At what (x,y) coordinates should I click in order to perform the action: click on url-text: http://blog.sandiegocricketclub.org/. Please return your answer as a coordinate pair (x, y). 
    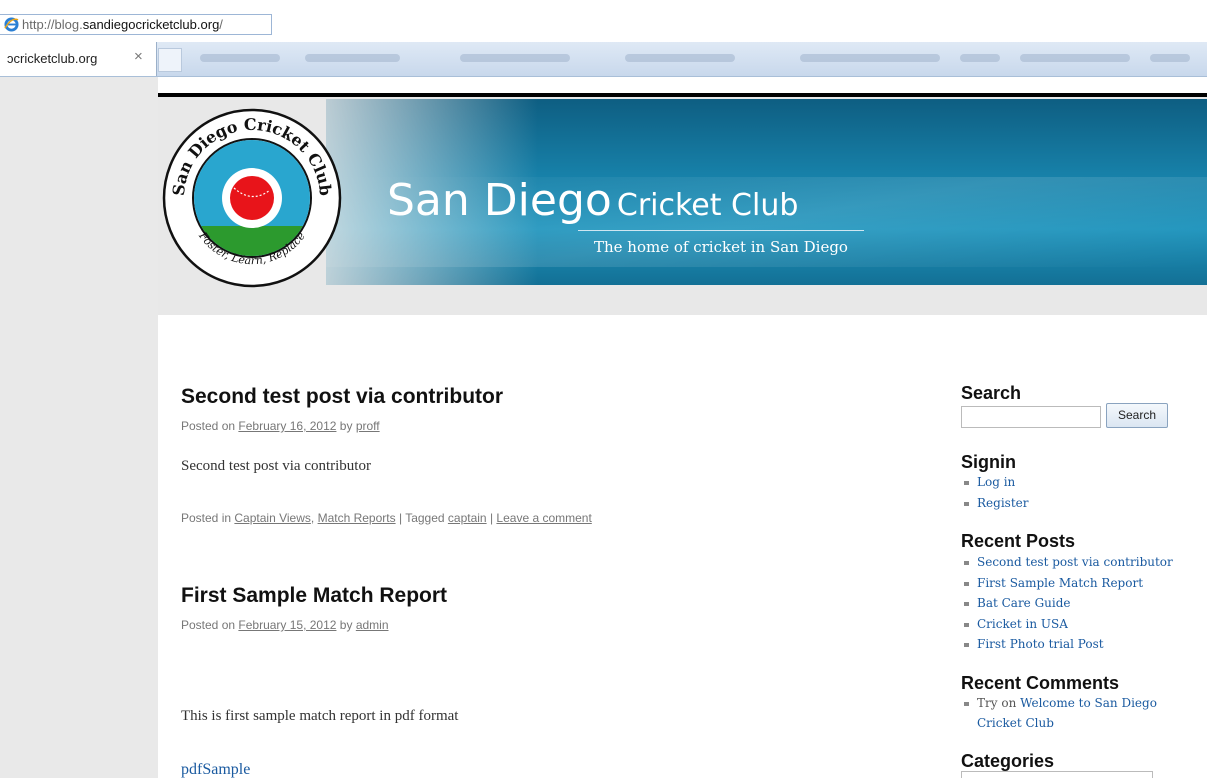
    Looking at the image, I should click on (122, 24).